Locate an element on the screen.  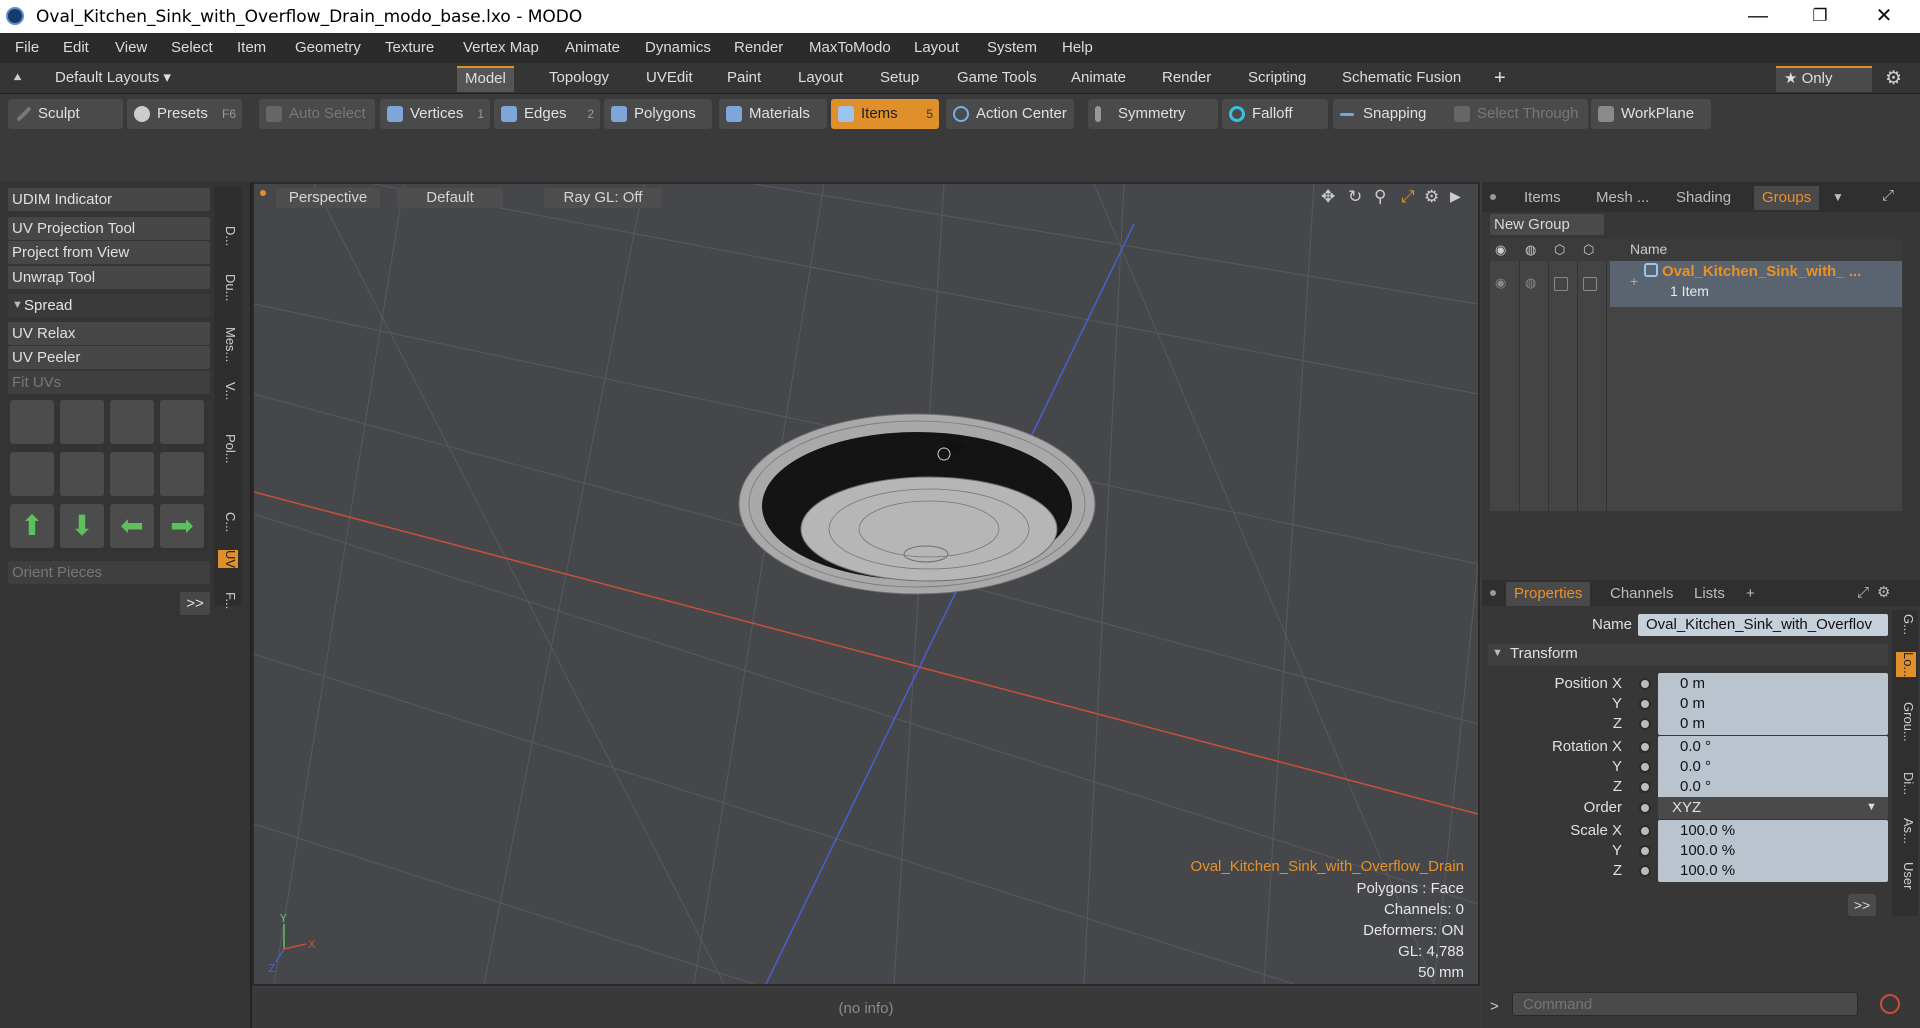
position-y-field: 0 m is located at coordinates (1773, 704).